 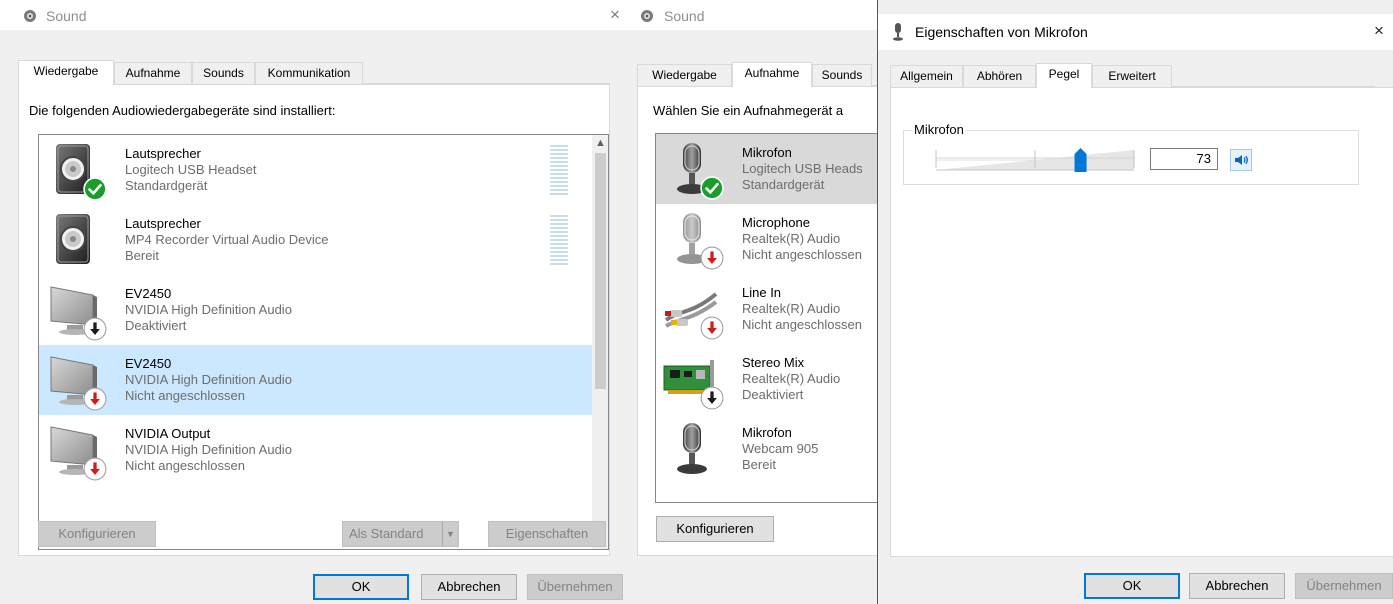 What do you see at coordinates (450, 534) in the screenshot?
I see `chevron-down-icon: ▼` at bounding box center [450, 534].